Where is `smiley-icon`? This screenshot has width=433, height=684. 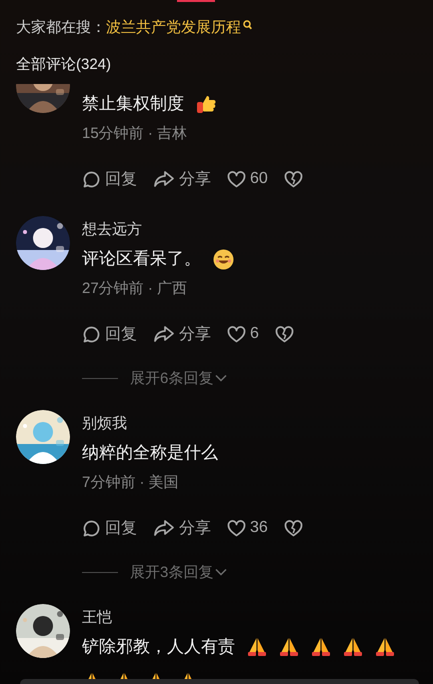 smiley-icon is located at coordinates (223, 259).